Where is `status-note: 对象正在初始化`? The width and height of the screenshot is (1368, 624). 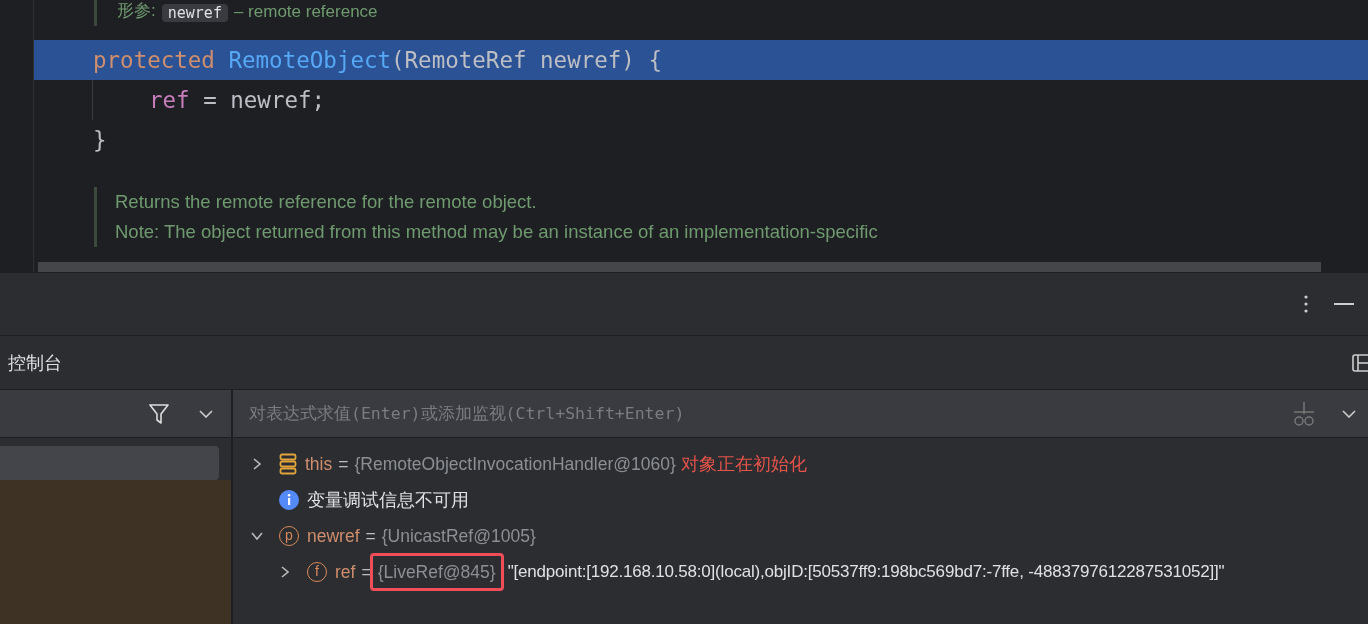
status-note: 对象正在初始化 is located at coordinates (743, 464).